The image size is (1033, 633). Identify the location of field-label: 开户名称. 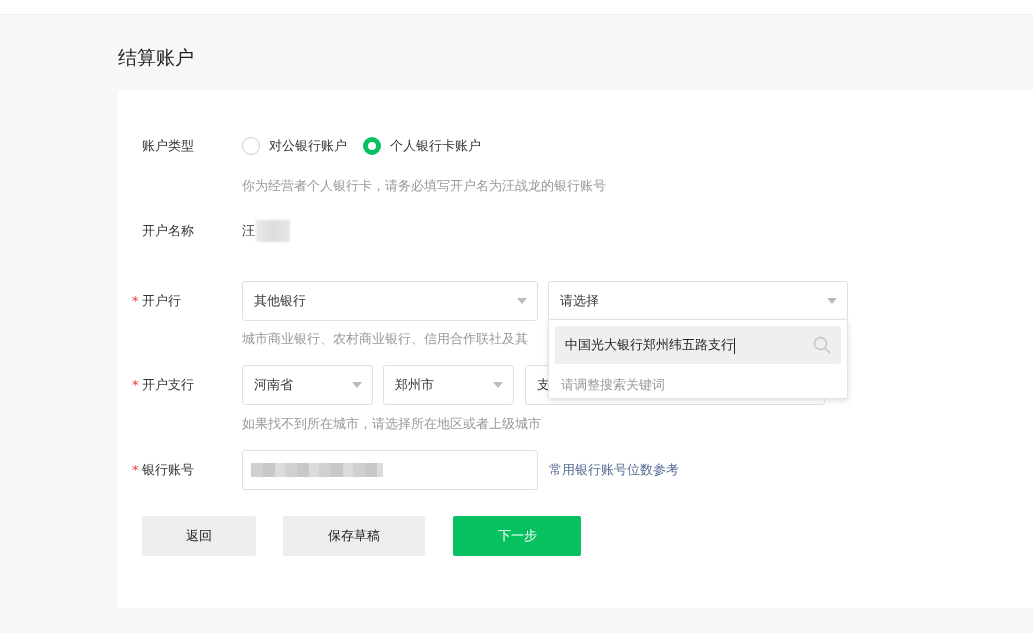
(168, 230).